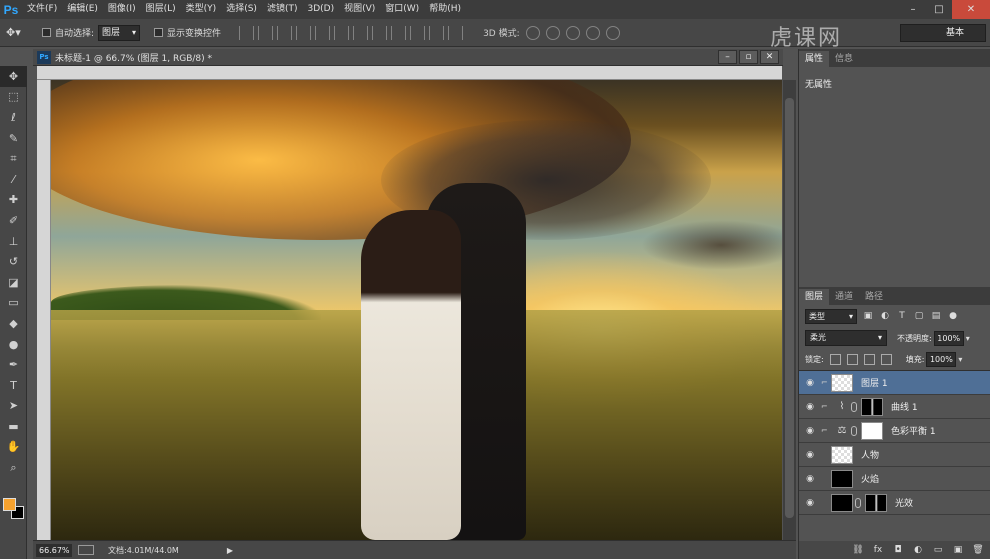 This screenshot has height=559, width=990. Describe the element at coordinates (814, 297) in the screenshot. I see `tab-layers: 图层` at that location.